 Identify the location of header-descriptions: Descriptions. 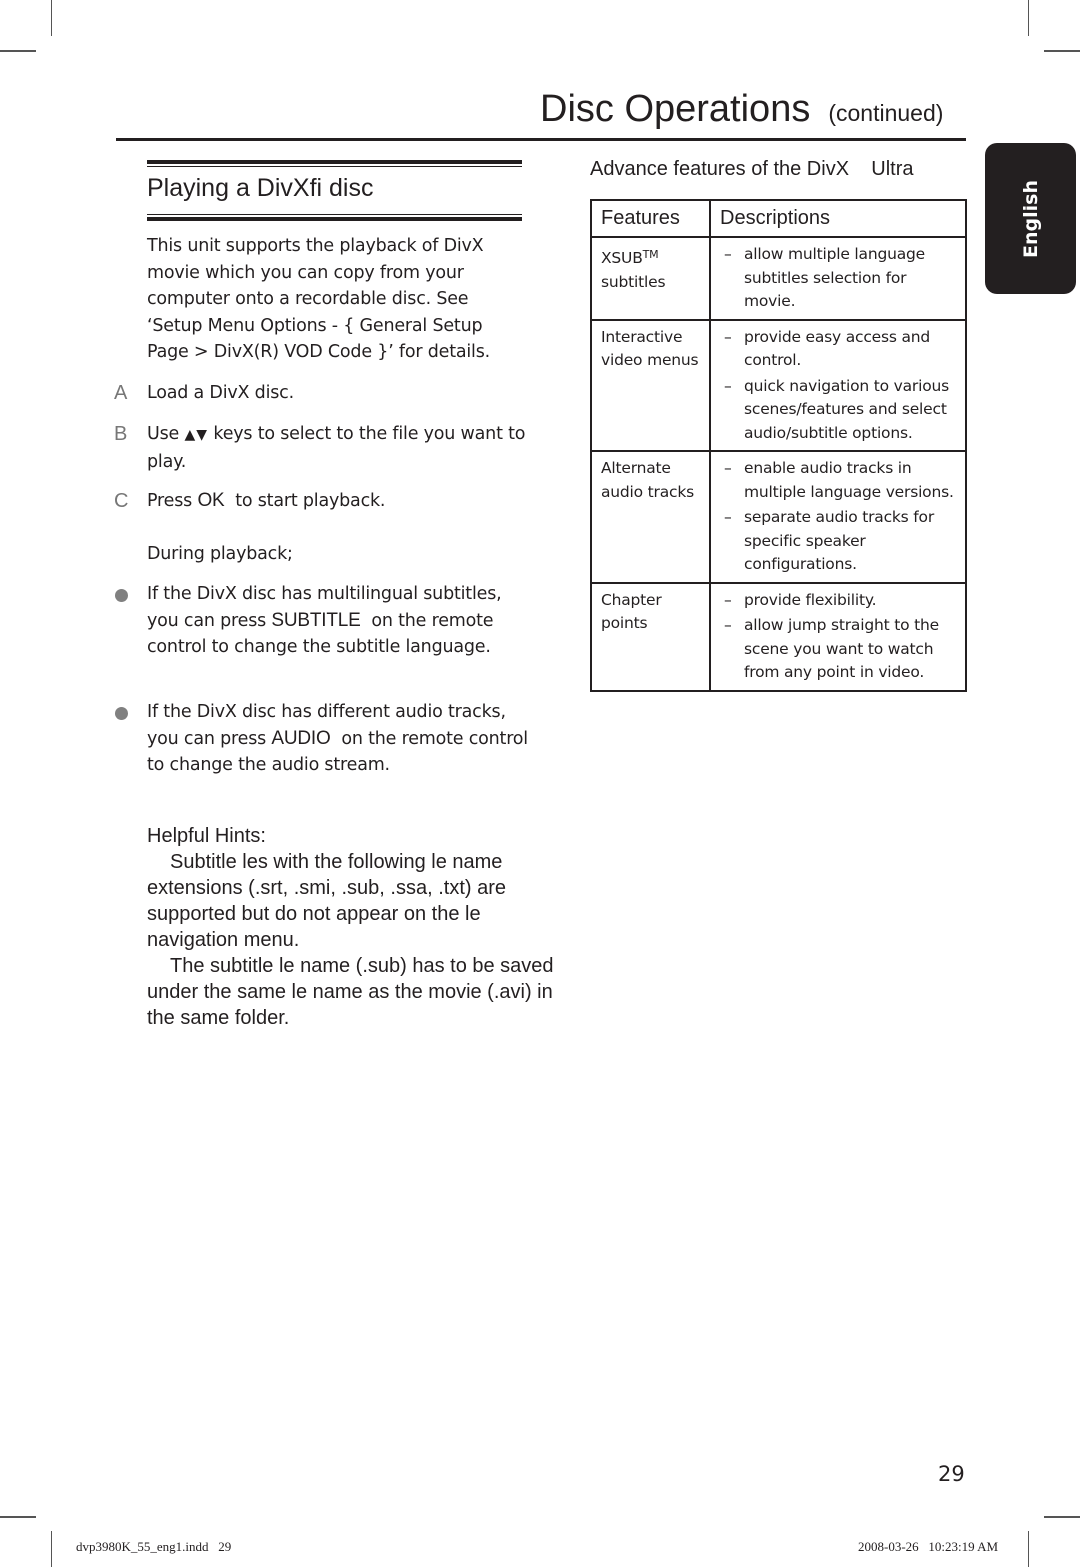
(838, 218).